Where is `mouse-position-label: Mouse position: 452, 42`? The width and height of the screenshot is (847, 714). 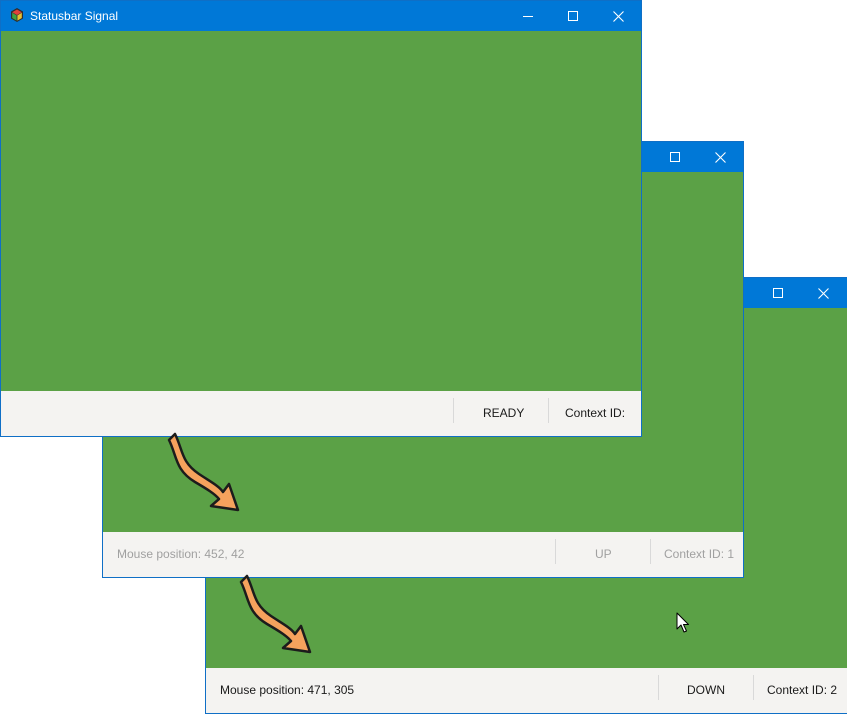
mouse-position-label: Mouse position: 452, 42 is located at coordinates (181, 554).